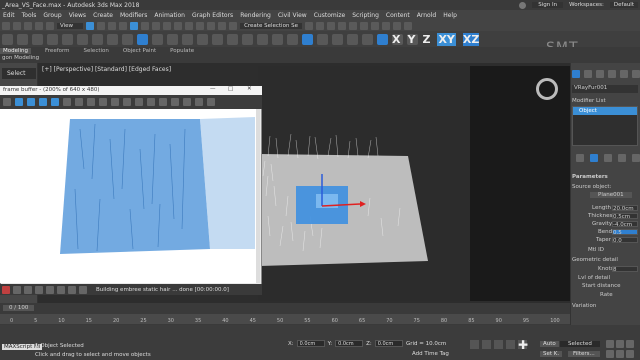 The height and width of the screenshot is (360, 640). What do you see at coordinates (337, 39) in the screenshot?
I see `vray-volume-icon` at bounding box center [337, 39].